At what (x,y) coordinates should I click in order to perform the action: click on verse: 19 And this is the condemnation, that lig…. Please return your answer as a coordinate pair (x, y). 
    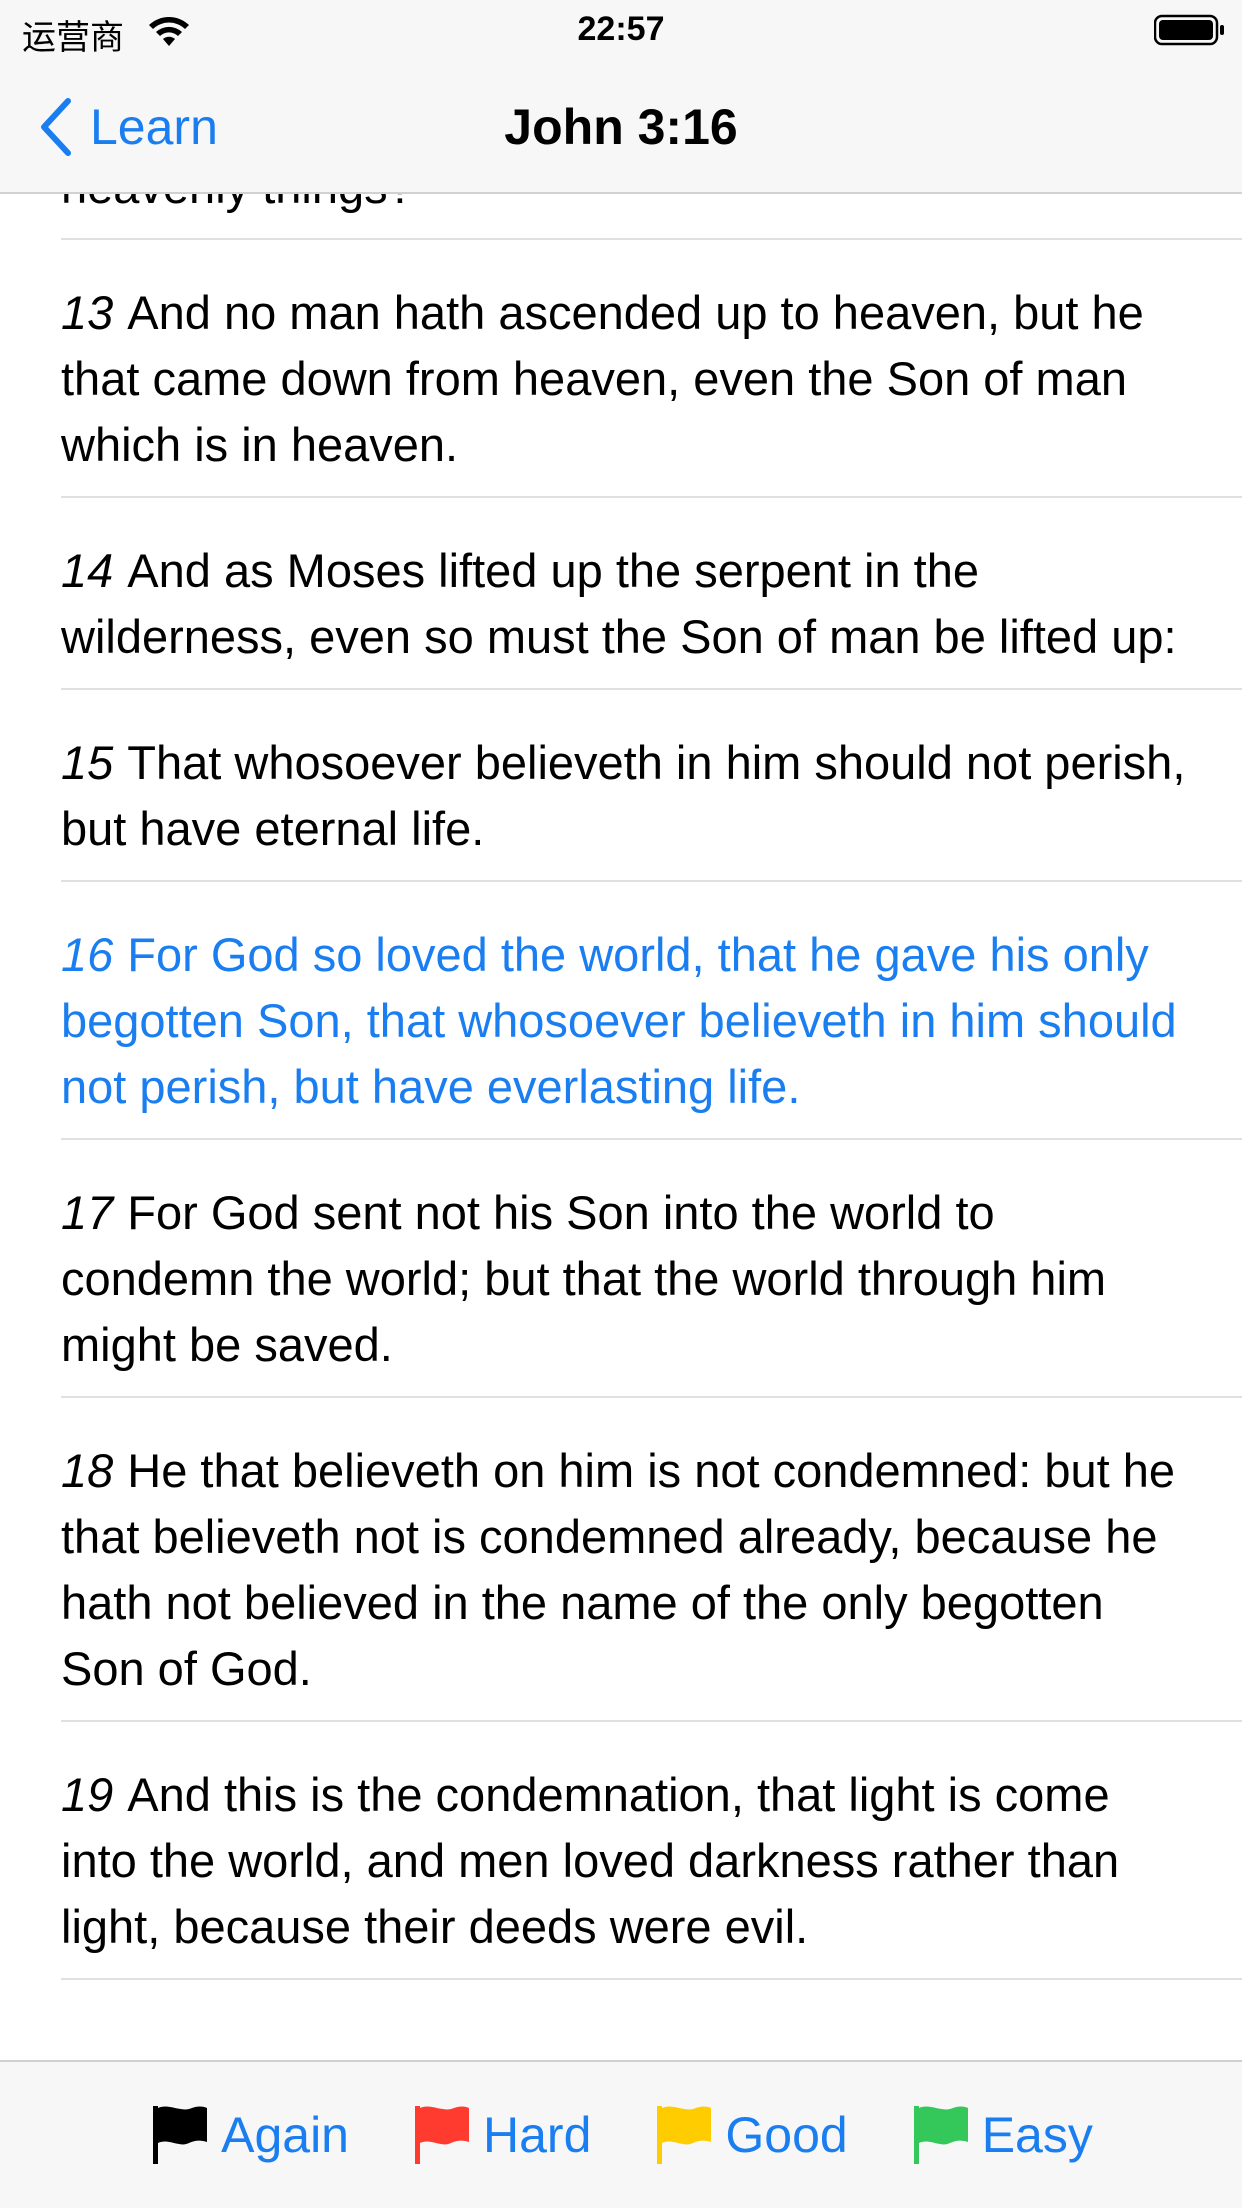
    Looking at the image, I should click on (651, 1851).